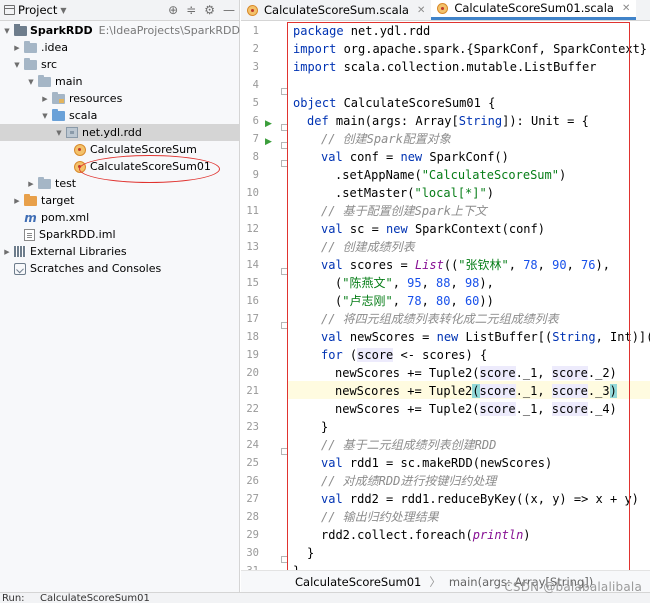  I want to click on code-token: 95, so click(414, 283).